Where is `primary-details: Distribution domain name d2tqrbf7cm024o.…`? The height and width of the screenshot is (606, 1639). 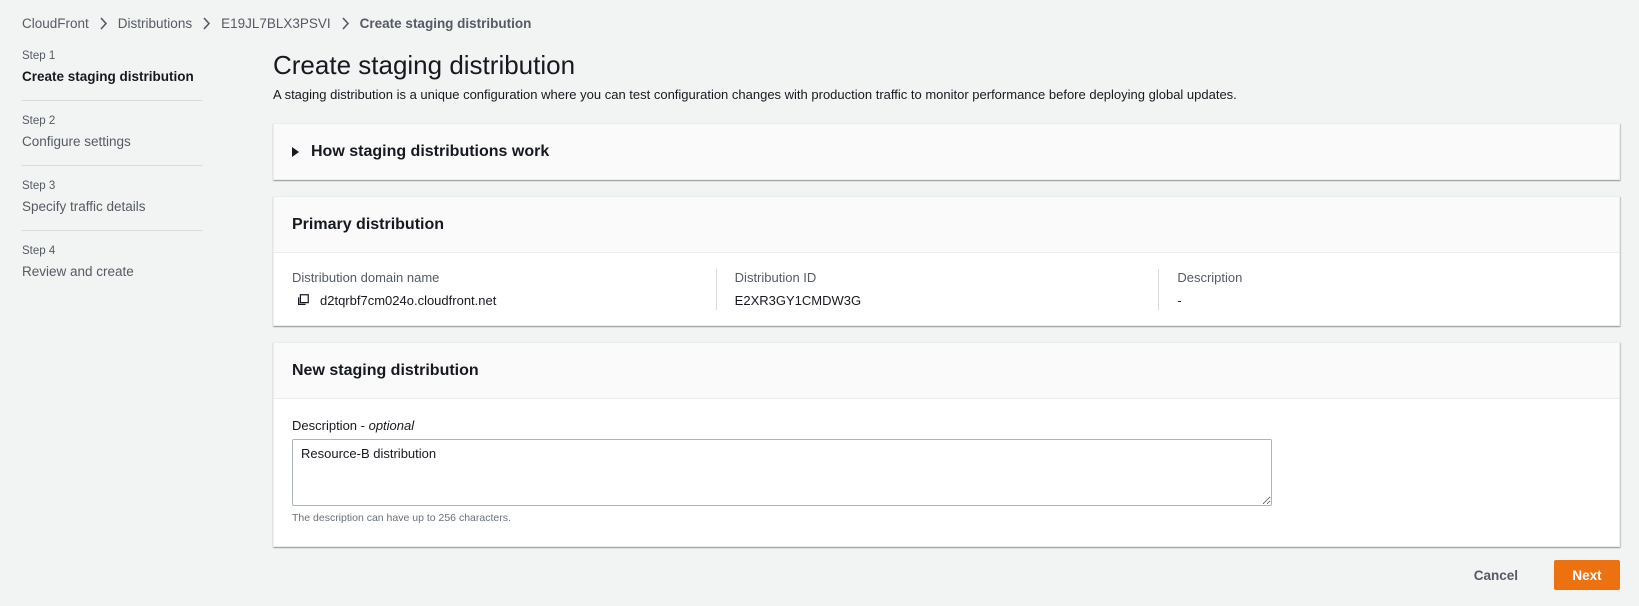 primary-details: Distribution domain name d2tqrbf7cm024o.… is located at coordinates (946, 281).